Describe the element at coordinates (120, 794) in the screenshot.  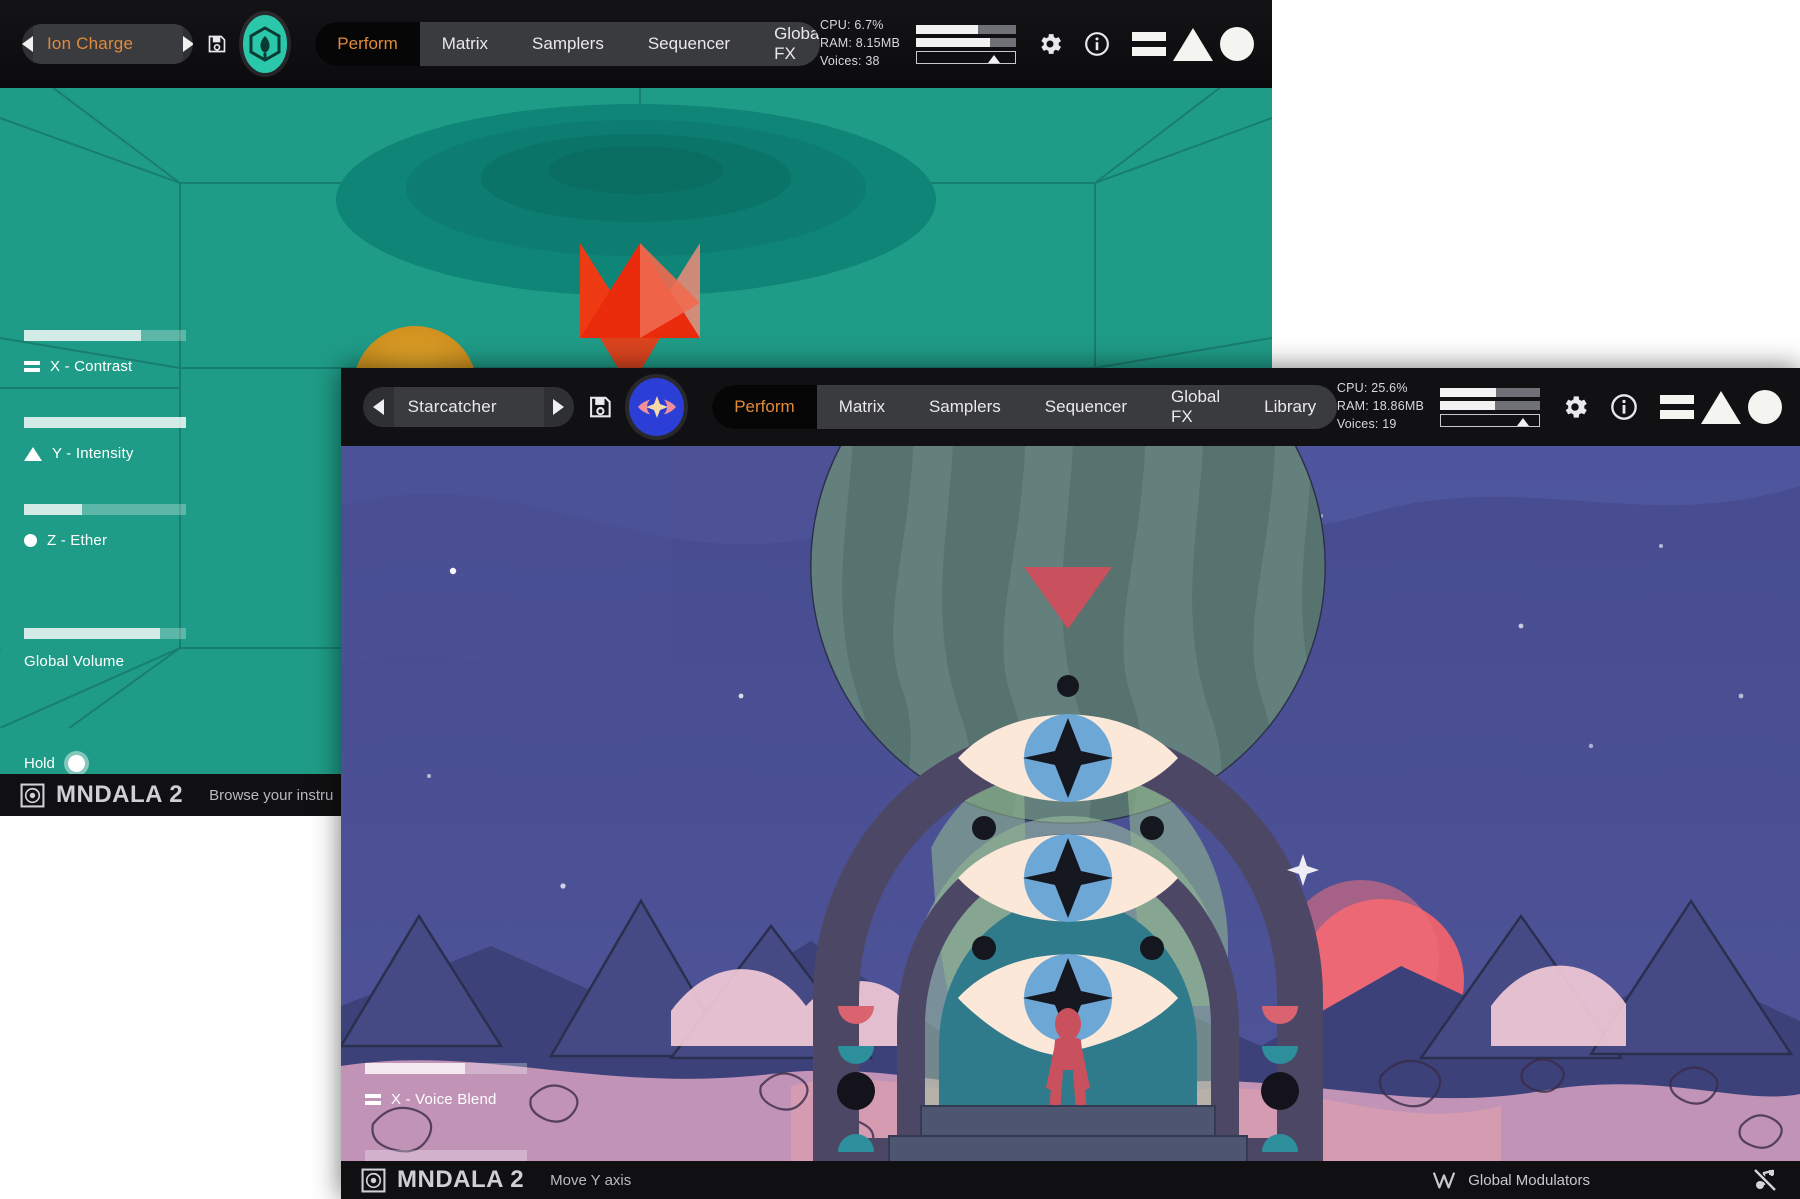
I see `window1-brand-name: MNDALA 2` at that location.